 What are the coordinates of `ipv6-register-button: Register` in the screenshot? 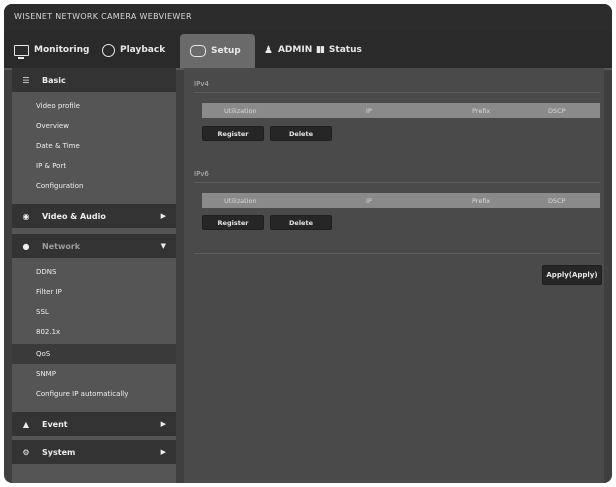 It's located at (233, 222).